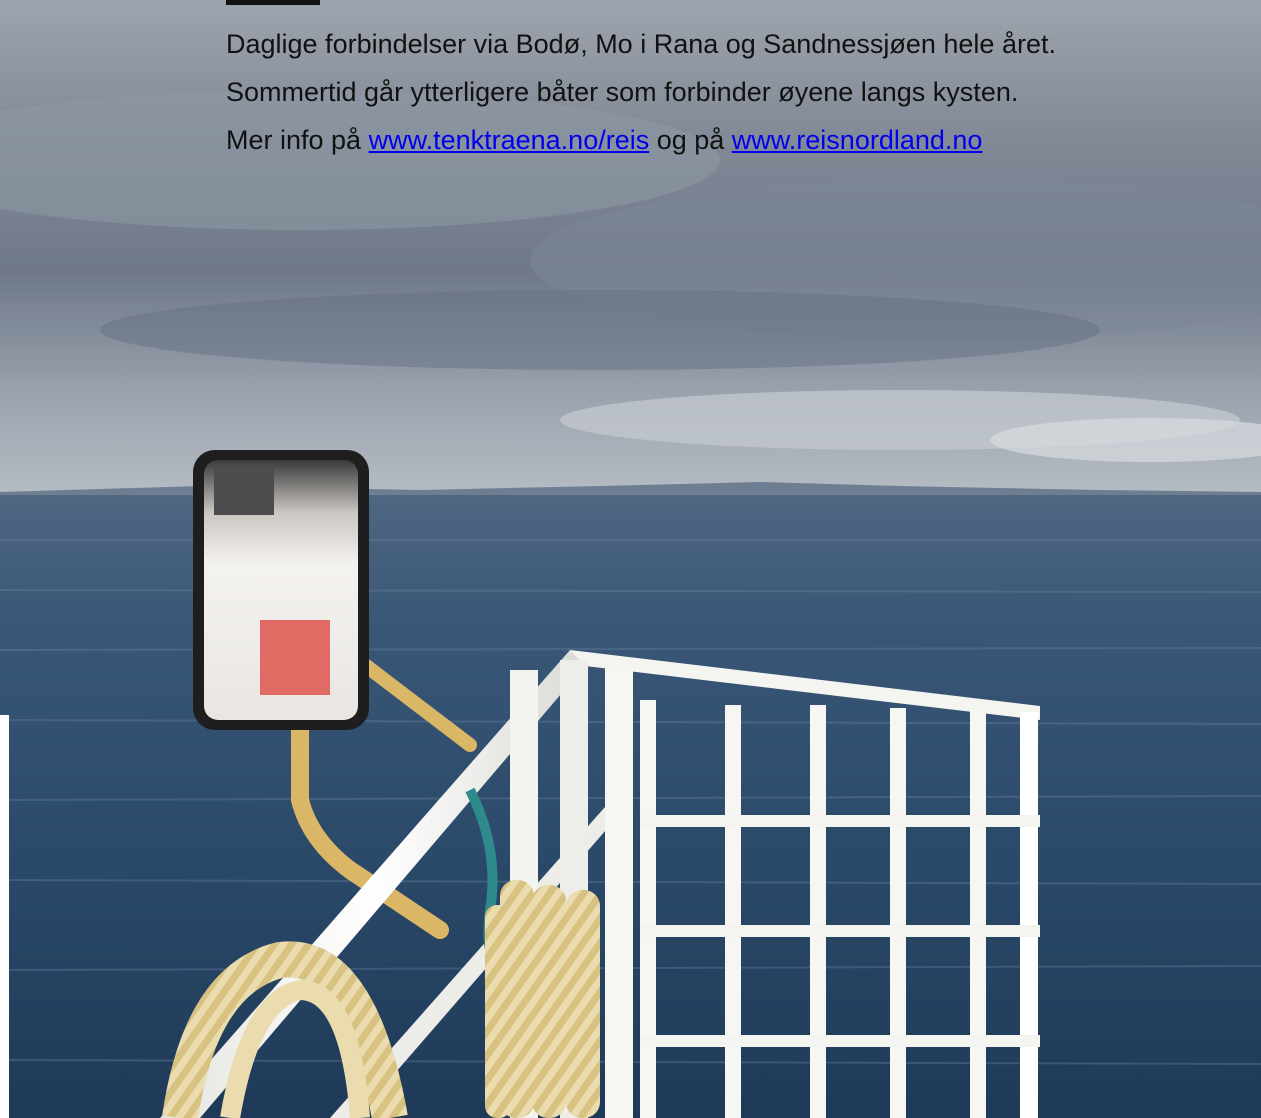  Describe the element at coordinates (4, 916) in the screenshot. I see `left-edge-strip` at that location.